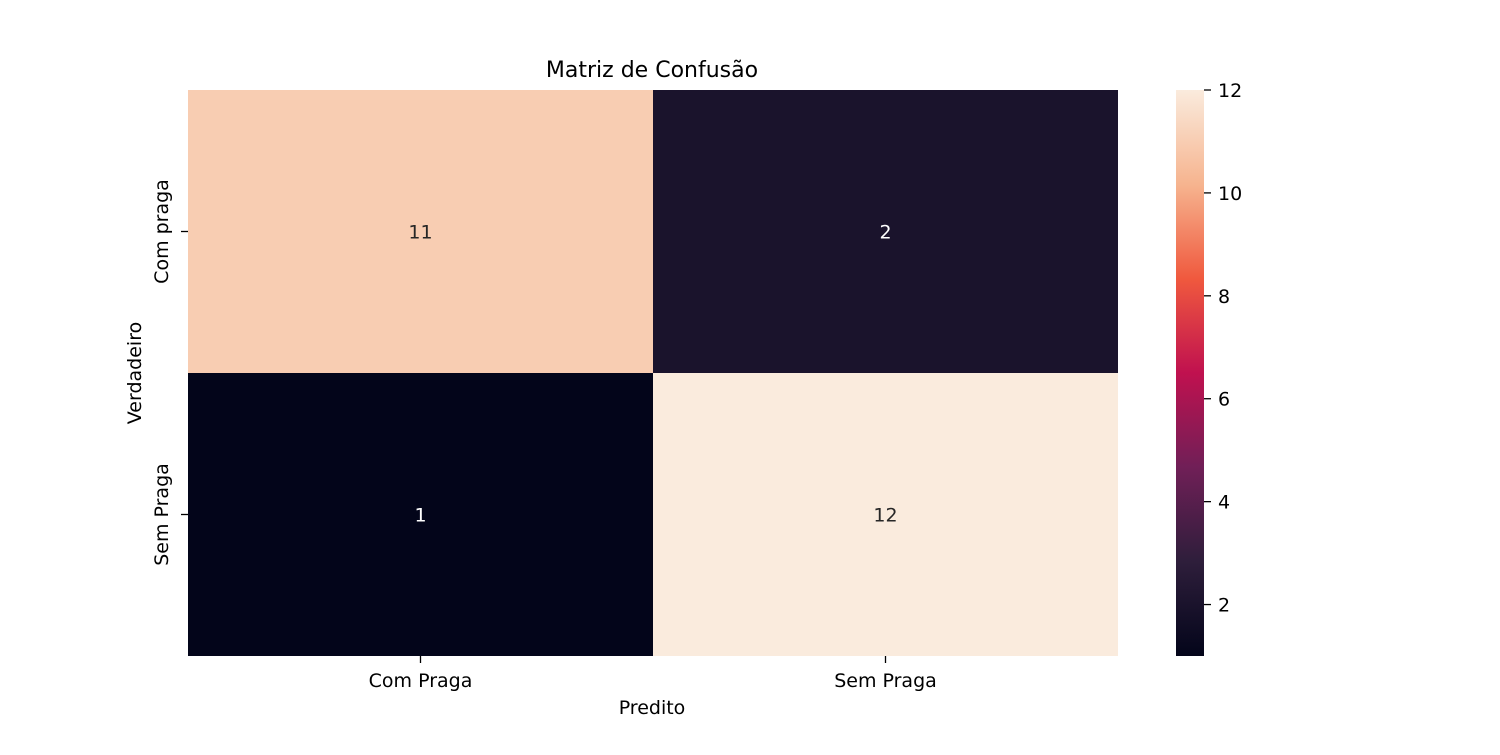 This screenshot has height=755, width=1500. I want to click on x-tick-label: Com Praga, so click(421, 681).